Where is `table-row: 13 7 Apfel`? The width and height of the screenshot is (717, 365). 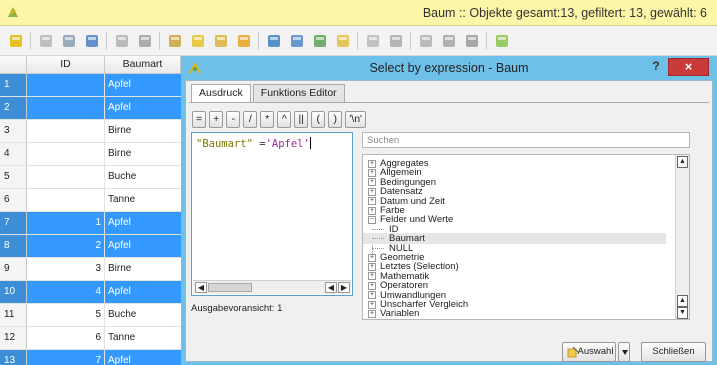
table-row: 13 7 Apfel is located at coordinates (90, 357).